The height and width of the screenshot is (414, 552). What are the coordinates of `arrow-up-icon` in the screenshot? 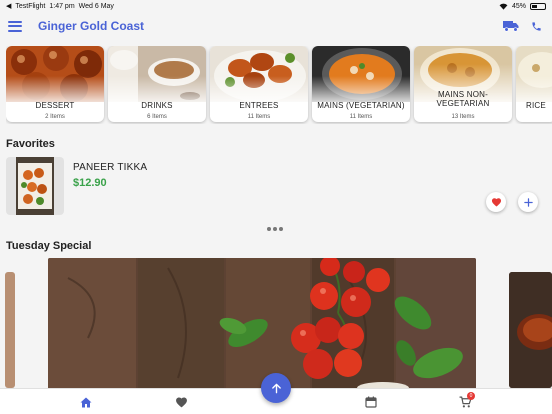 It's located at (276, 388).